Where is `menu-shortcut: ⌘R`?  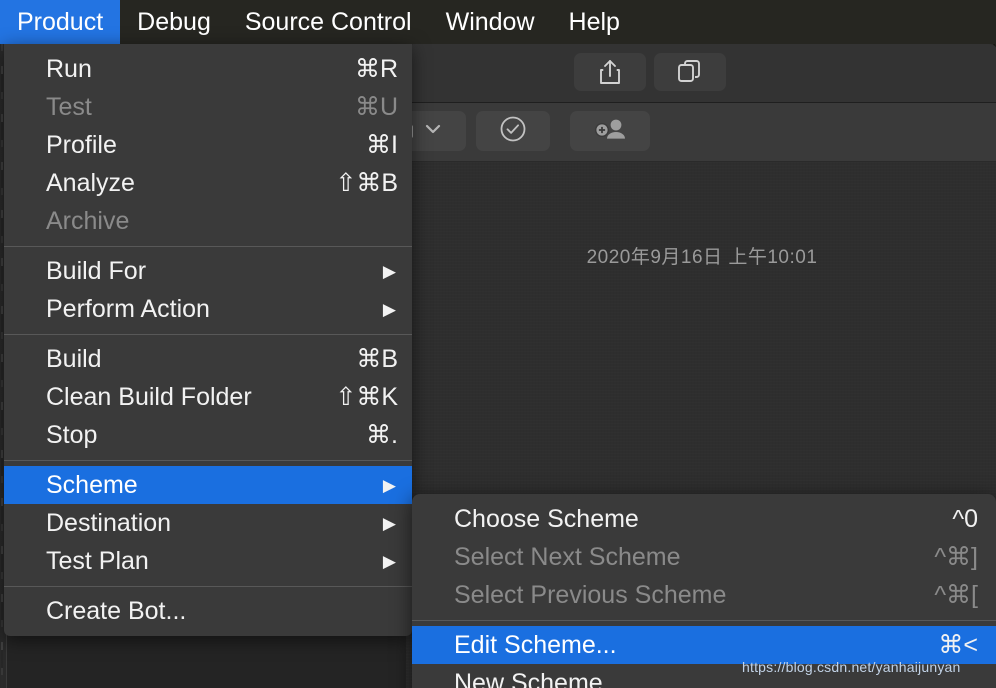 menu-shortcut: ⌘R is located at coordinates (376, 69).